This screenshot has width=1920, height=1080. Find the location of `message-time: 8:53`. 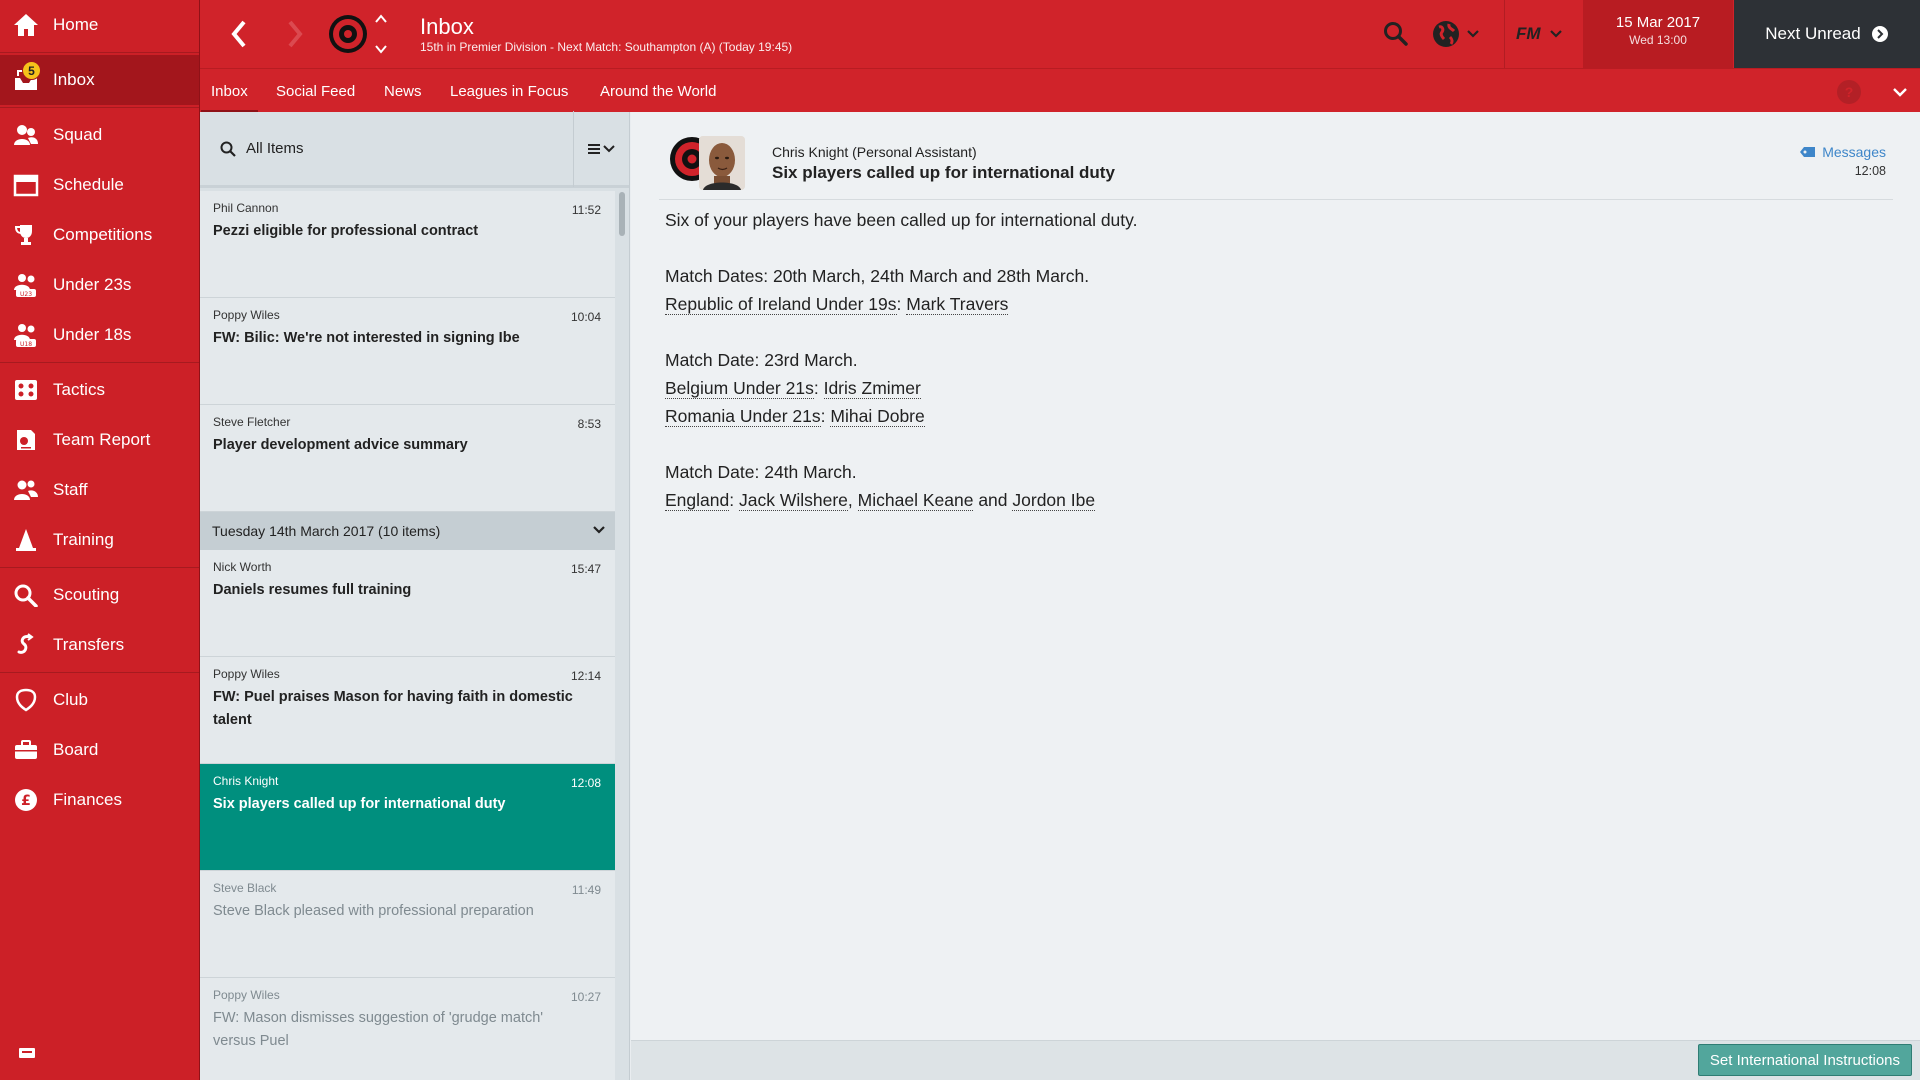

message-time: 8:53 is located at coordinates (589, 424).